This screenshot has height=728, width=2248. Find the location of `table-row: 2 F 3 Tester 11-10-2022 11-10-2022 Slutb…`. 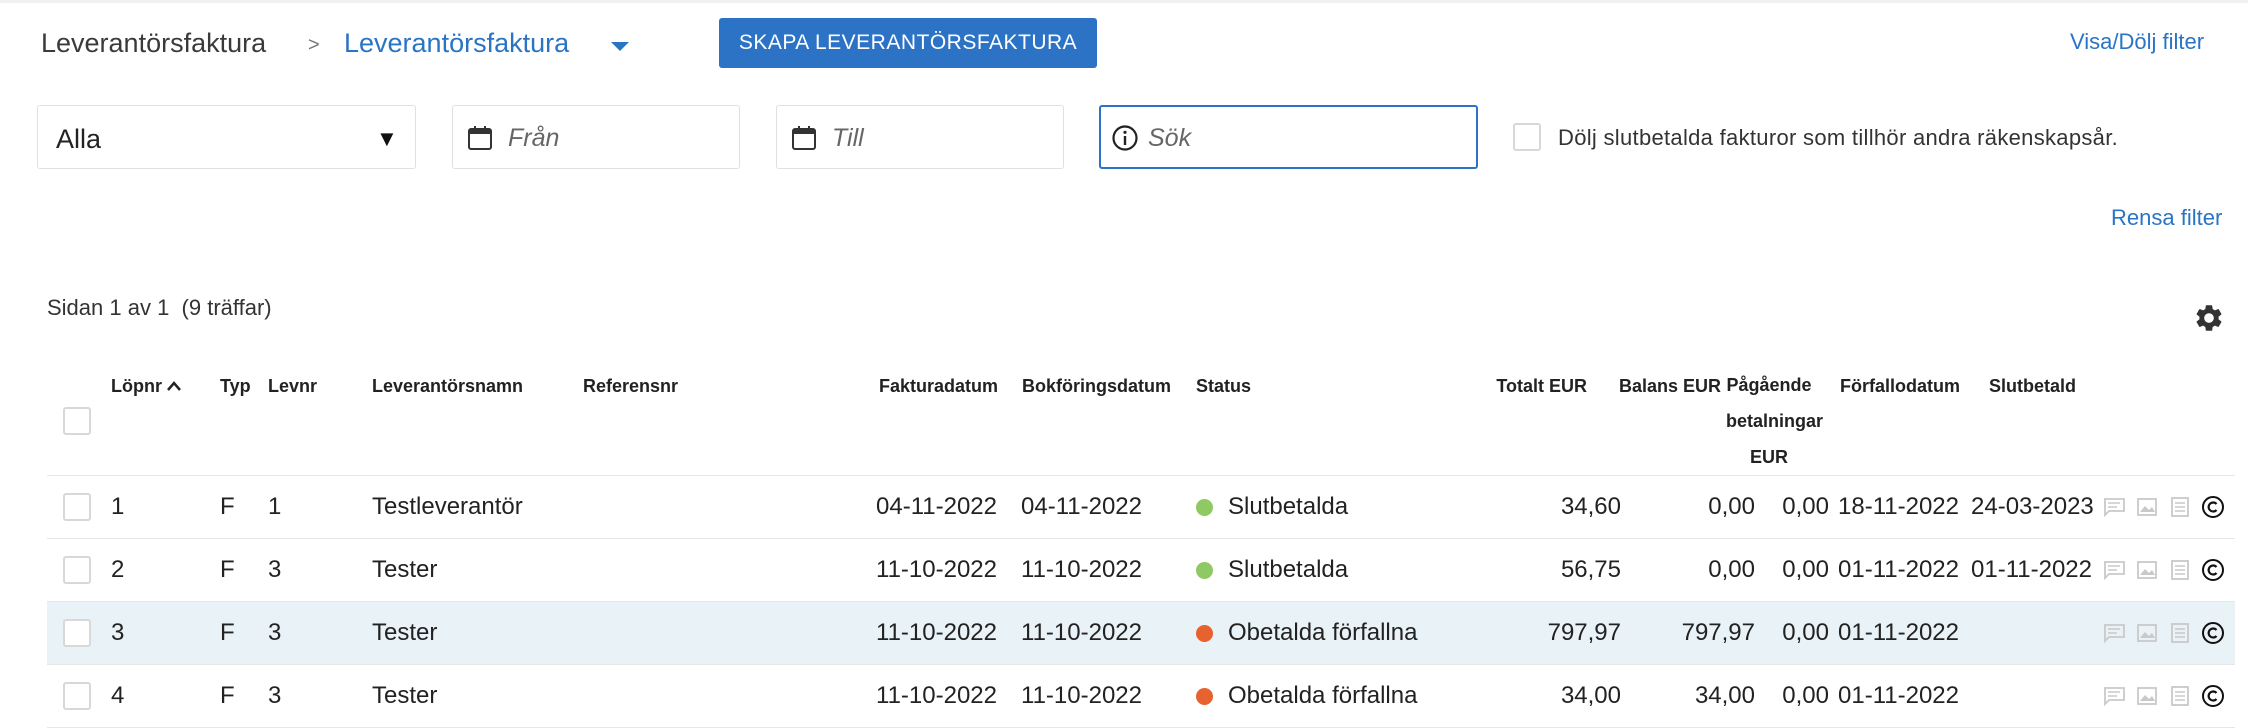

table-row: 2 F 3 Tester 11-10-2022 11-10-2022 Slutb… is located at coordinates (1141, 570).